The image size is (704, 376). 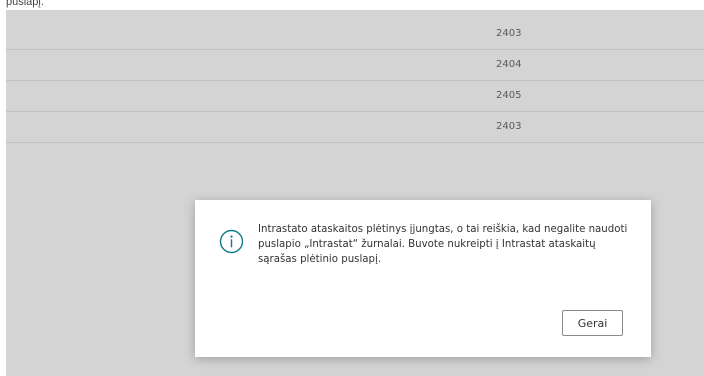 I want to click on top-strip: puslapį., so click(x=352, y=5).